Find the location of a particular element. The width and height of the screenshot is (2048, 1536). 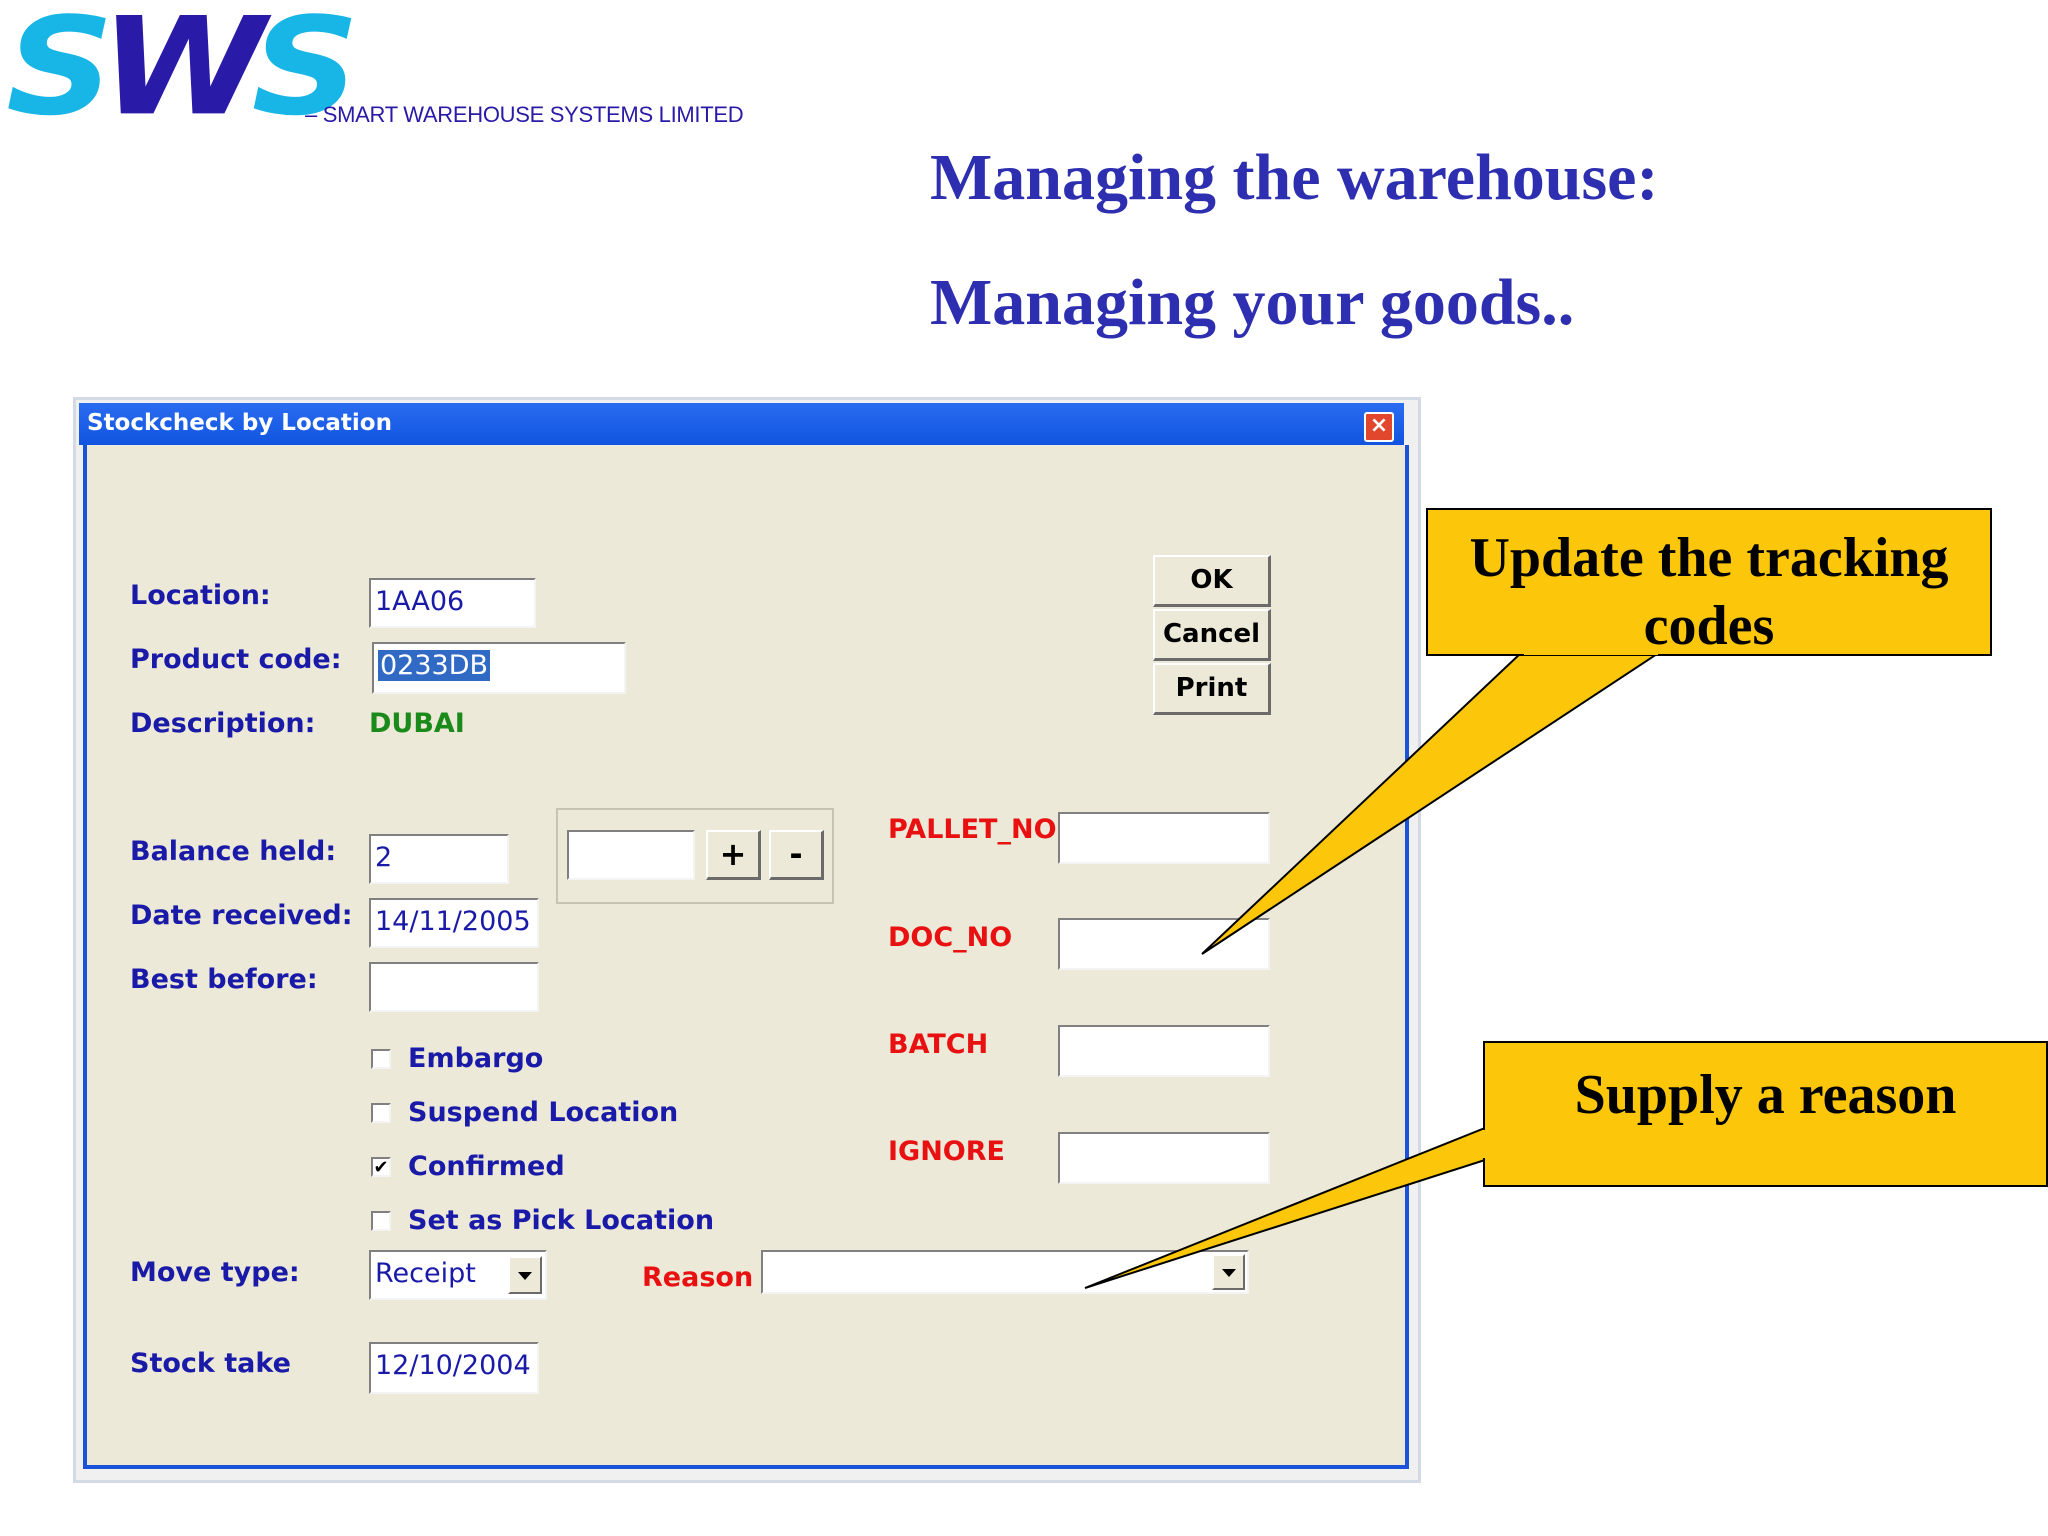

confirmed-checkbox: ✔ is located at coordinates (381, 1167).